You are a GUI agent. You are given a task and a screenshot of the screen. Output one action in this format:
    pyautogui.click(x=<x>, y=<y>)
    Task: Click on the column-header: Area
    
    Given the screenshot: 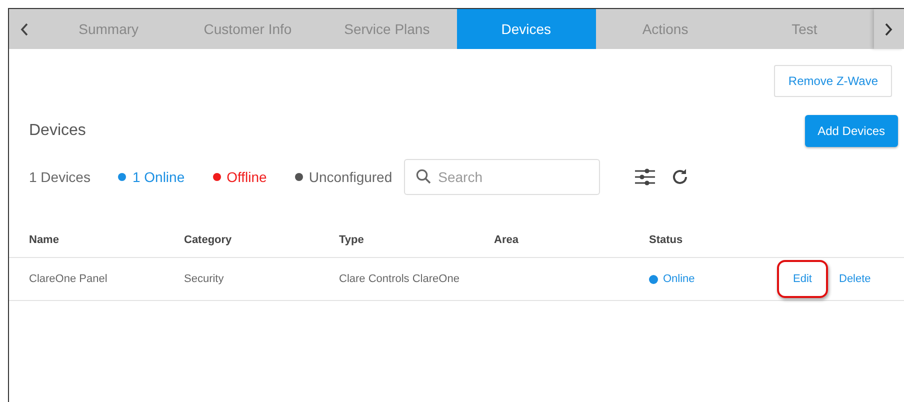 What is the action you would take?
    pyautogui.click(x=507, y=240)
    